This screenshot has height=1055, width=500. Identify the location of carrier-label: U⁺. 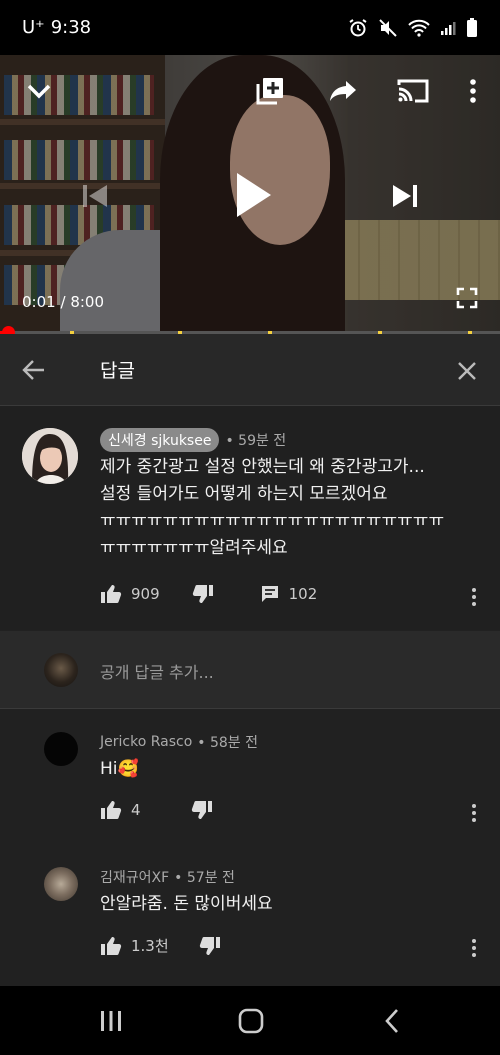
(33, 27).